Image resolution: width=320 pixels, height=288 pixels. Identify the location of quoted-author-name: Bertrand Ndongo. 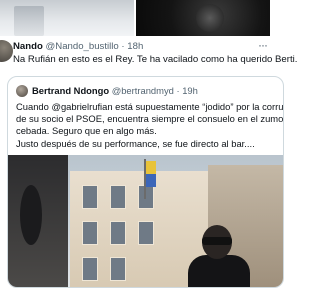
(70, 90).